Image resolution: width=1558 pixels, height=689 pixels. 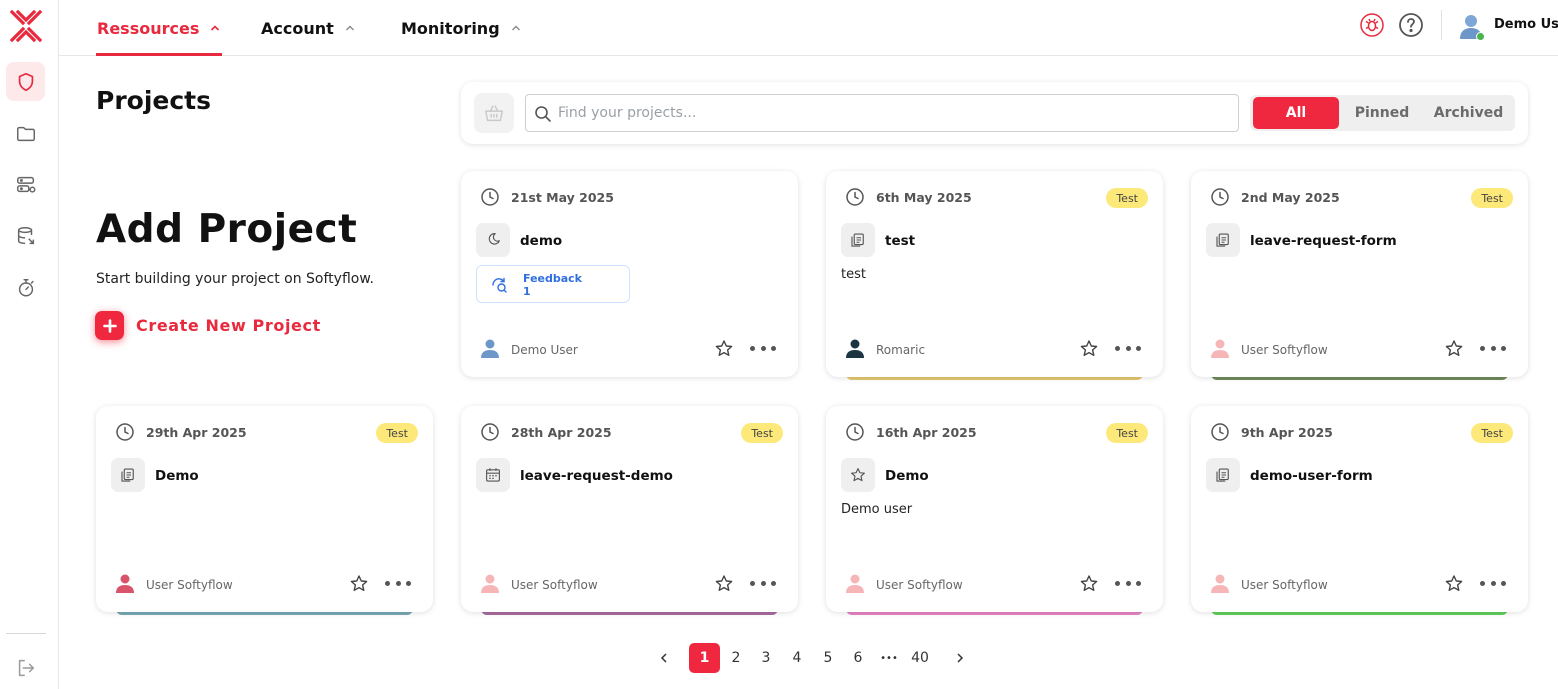 What do you see at coordinates (1296, 113) in the screenshot?
I see `filter-all-button: All` at bounding box center [1296, 113].